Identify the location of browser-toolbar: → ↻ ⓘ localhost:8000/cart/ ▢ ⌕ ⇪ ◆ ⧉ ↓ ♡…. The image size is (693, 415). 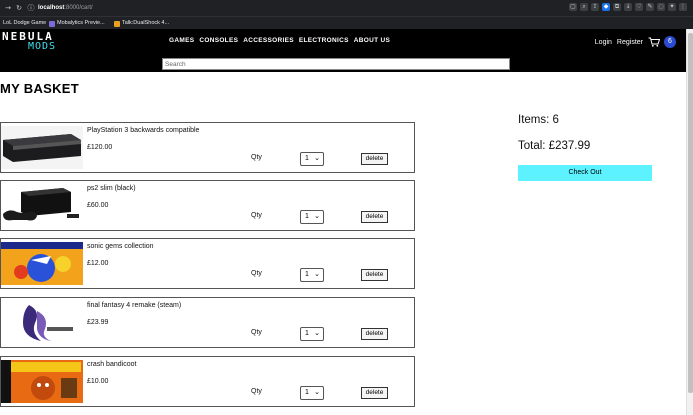
(346, 8).